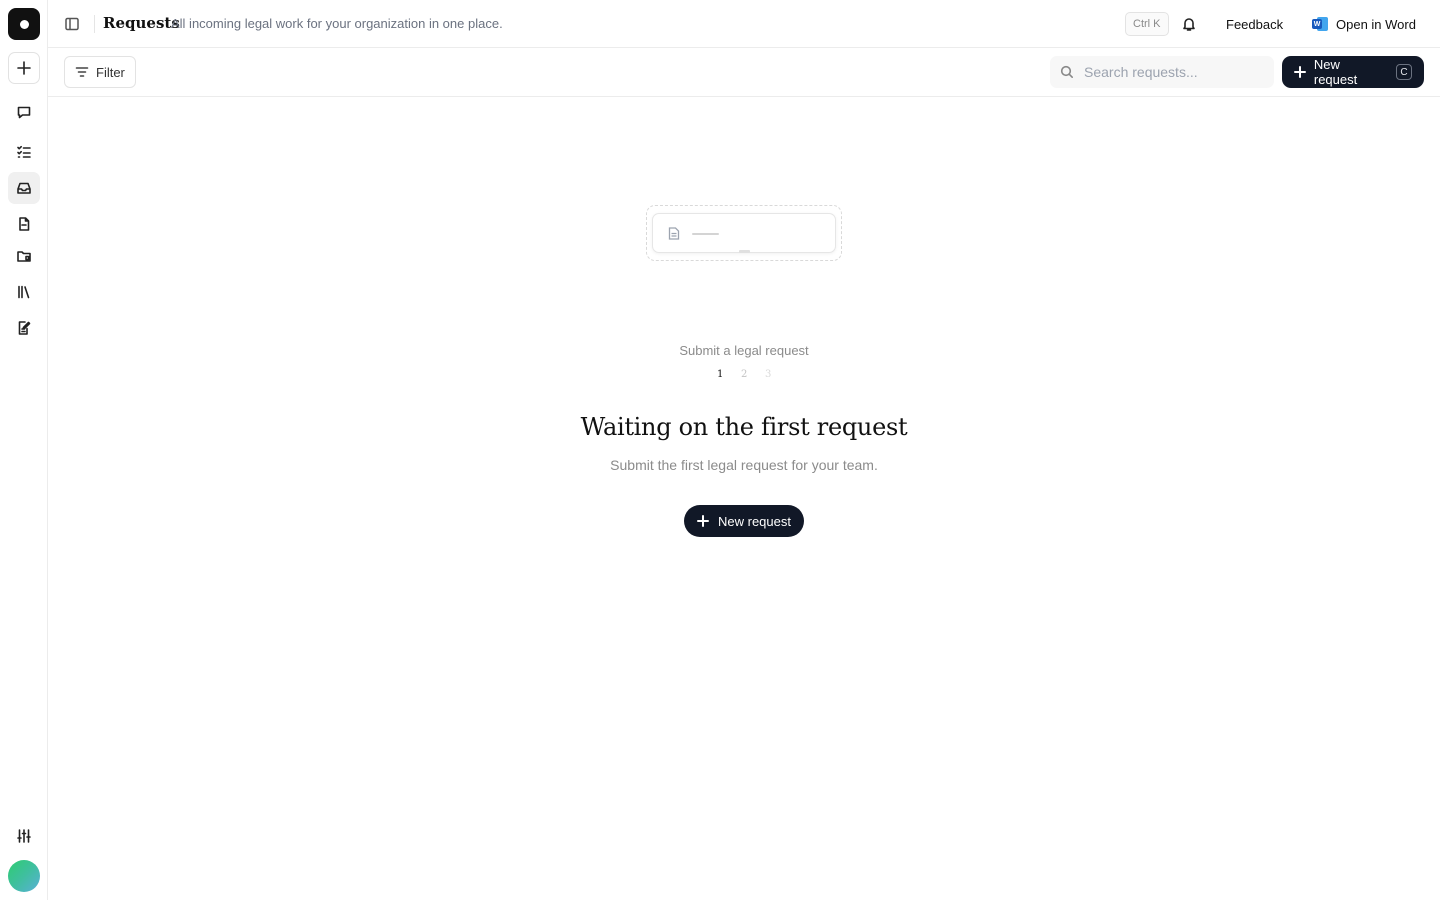  I want to click on sidebar-item-tasks, so click(24, 152).